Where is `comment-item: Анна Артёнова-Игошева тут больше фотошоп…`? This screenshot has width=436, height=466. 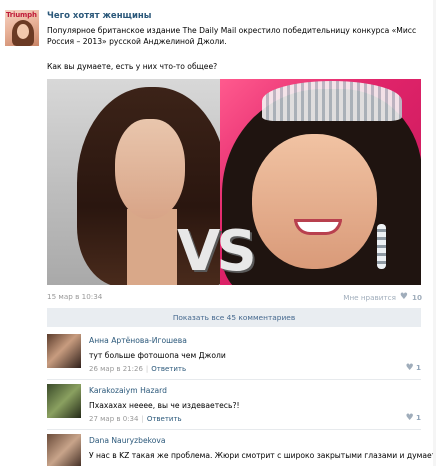 comment-item: Анна Артёнова-Игошева тут больше фотошоп… is located at coordinates (237, 356).